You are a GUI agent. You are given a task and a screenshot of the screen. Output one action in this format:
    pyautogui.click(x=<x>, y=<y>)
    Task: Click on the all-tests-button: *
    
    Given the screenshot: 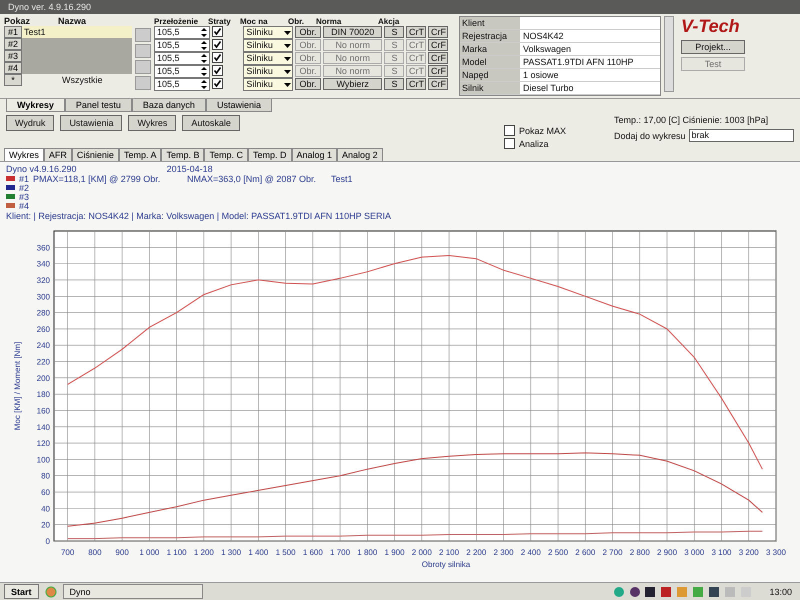 What is the action you would take?
    pyautogui.click(x=13, y=80)
    